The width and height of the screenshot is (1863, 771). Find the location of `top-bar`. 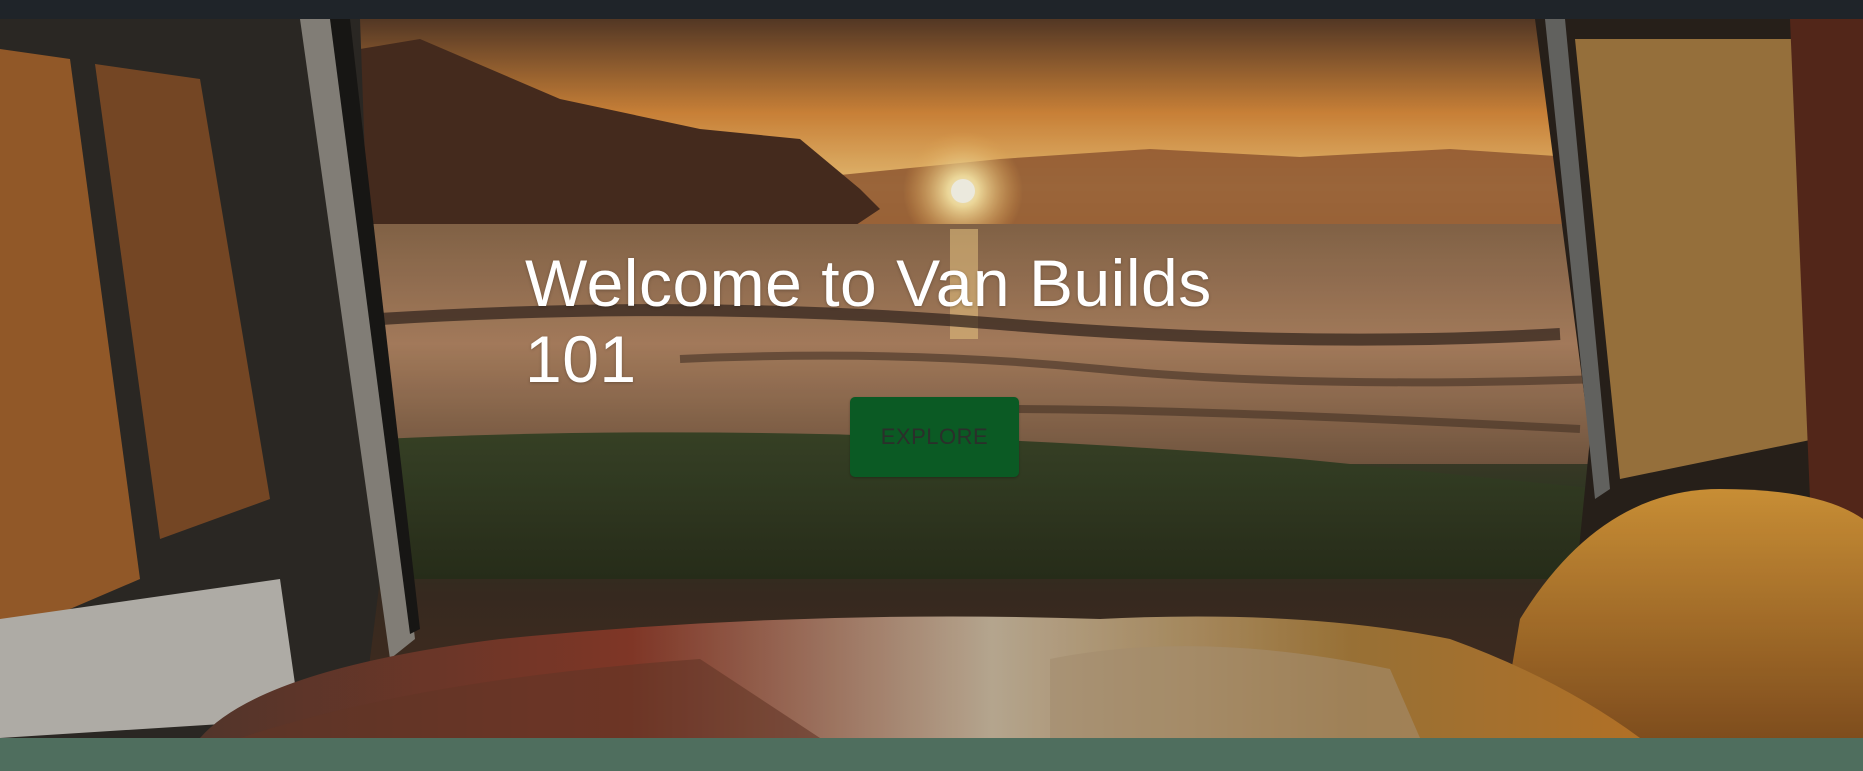

top-bar is located at coordinates (931, 9).